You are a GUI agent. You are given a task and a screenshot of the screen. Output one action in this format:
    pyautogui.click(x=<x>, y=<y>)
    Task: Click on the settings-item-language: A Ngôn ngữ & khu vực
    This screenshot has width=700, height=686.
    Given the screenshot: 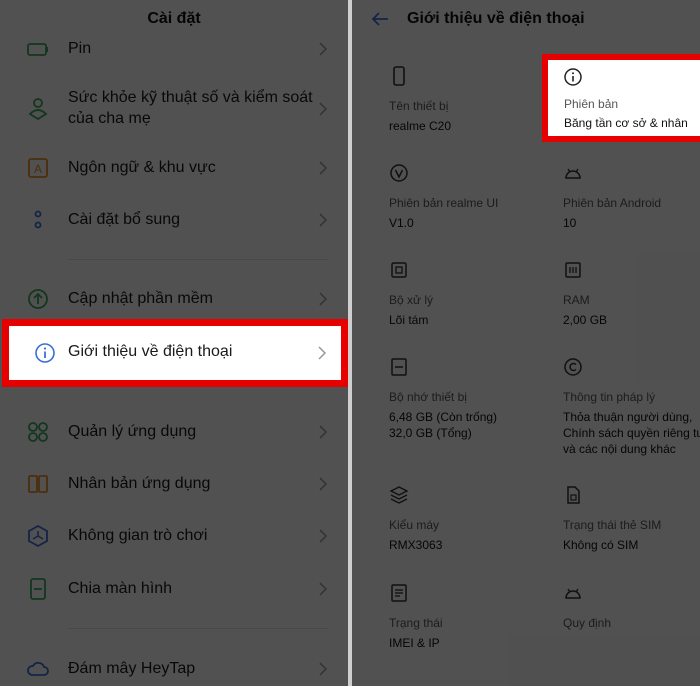 What is the action you would take?
    pyautogui.click(x=174, y=168)
    